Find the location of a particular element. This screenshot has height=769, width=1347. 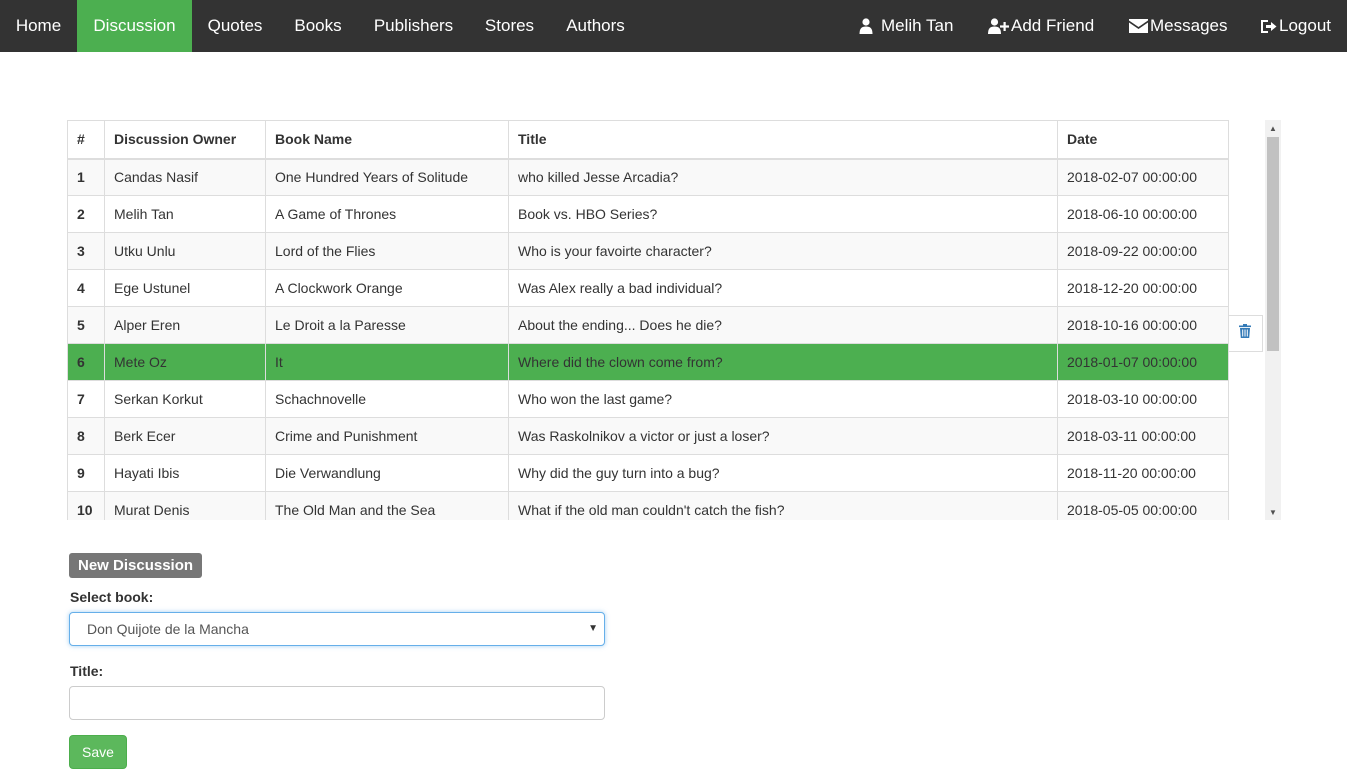

nav-stores: Stores is located at coordinates (509, 26).